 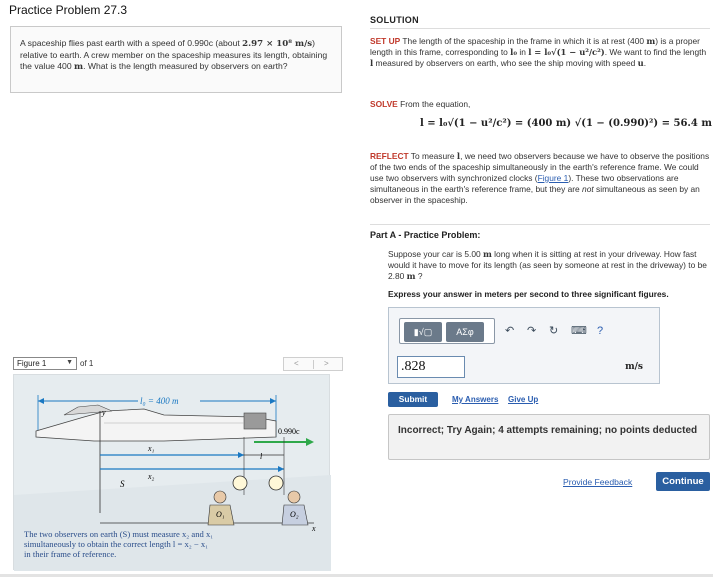 What do you see at coordinates (566, 52) in the screenshot?
I see `setup-formula: l = l₀√(1 − u²/c²)` at bounding box center [566, 52].